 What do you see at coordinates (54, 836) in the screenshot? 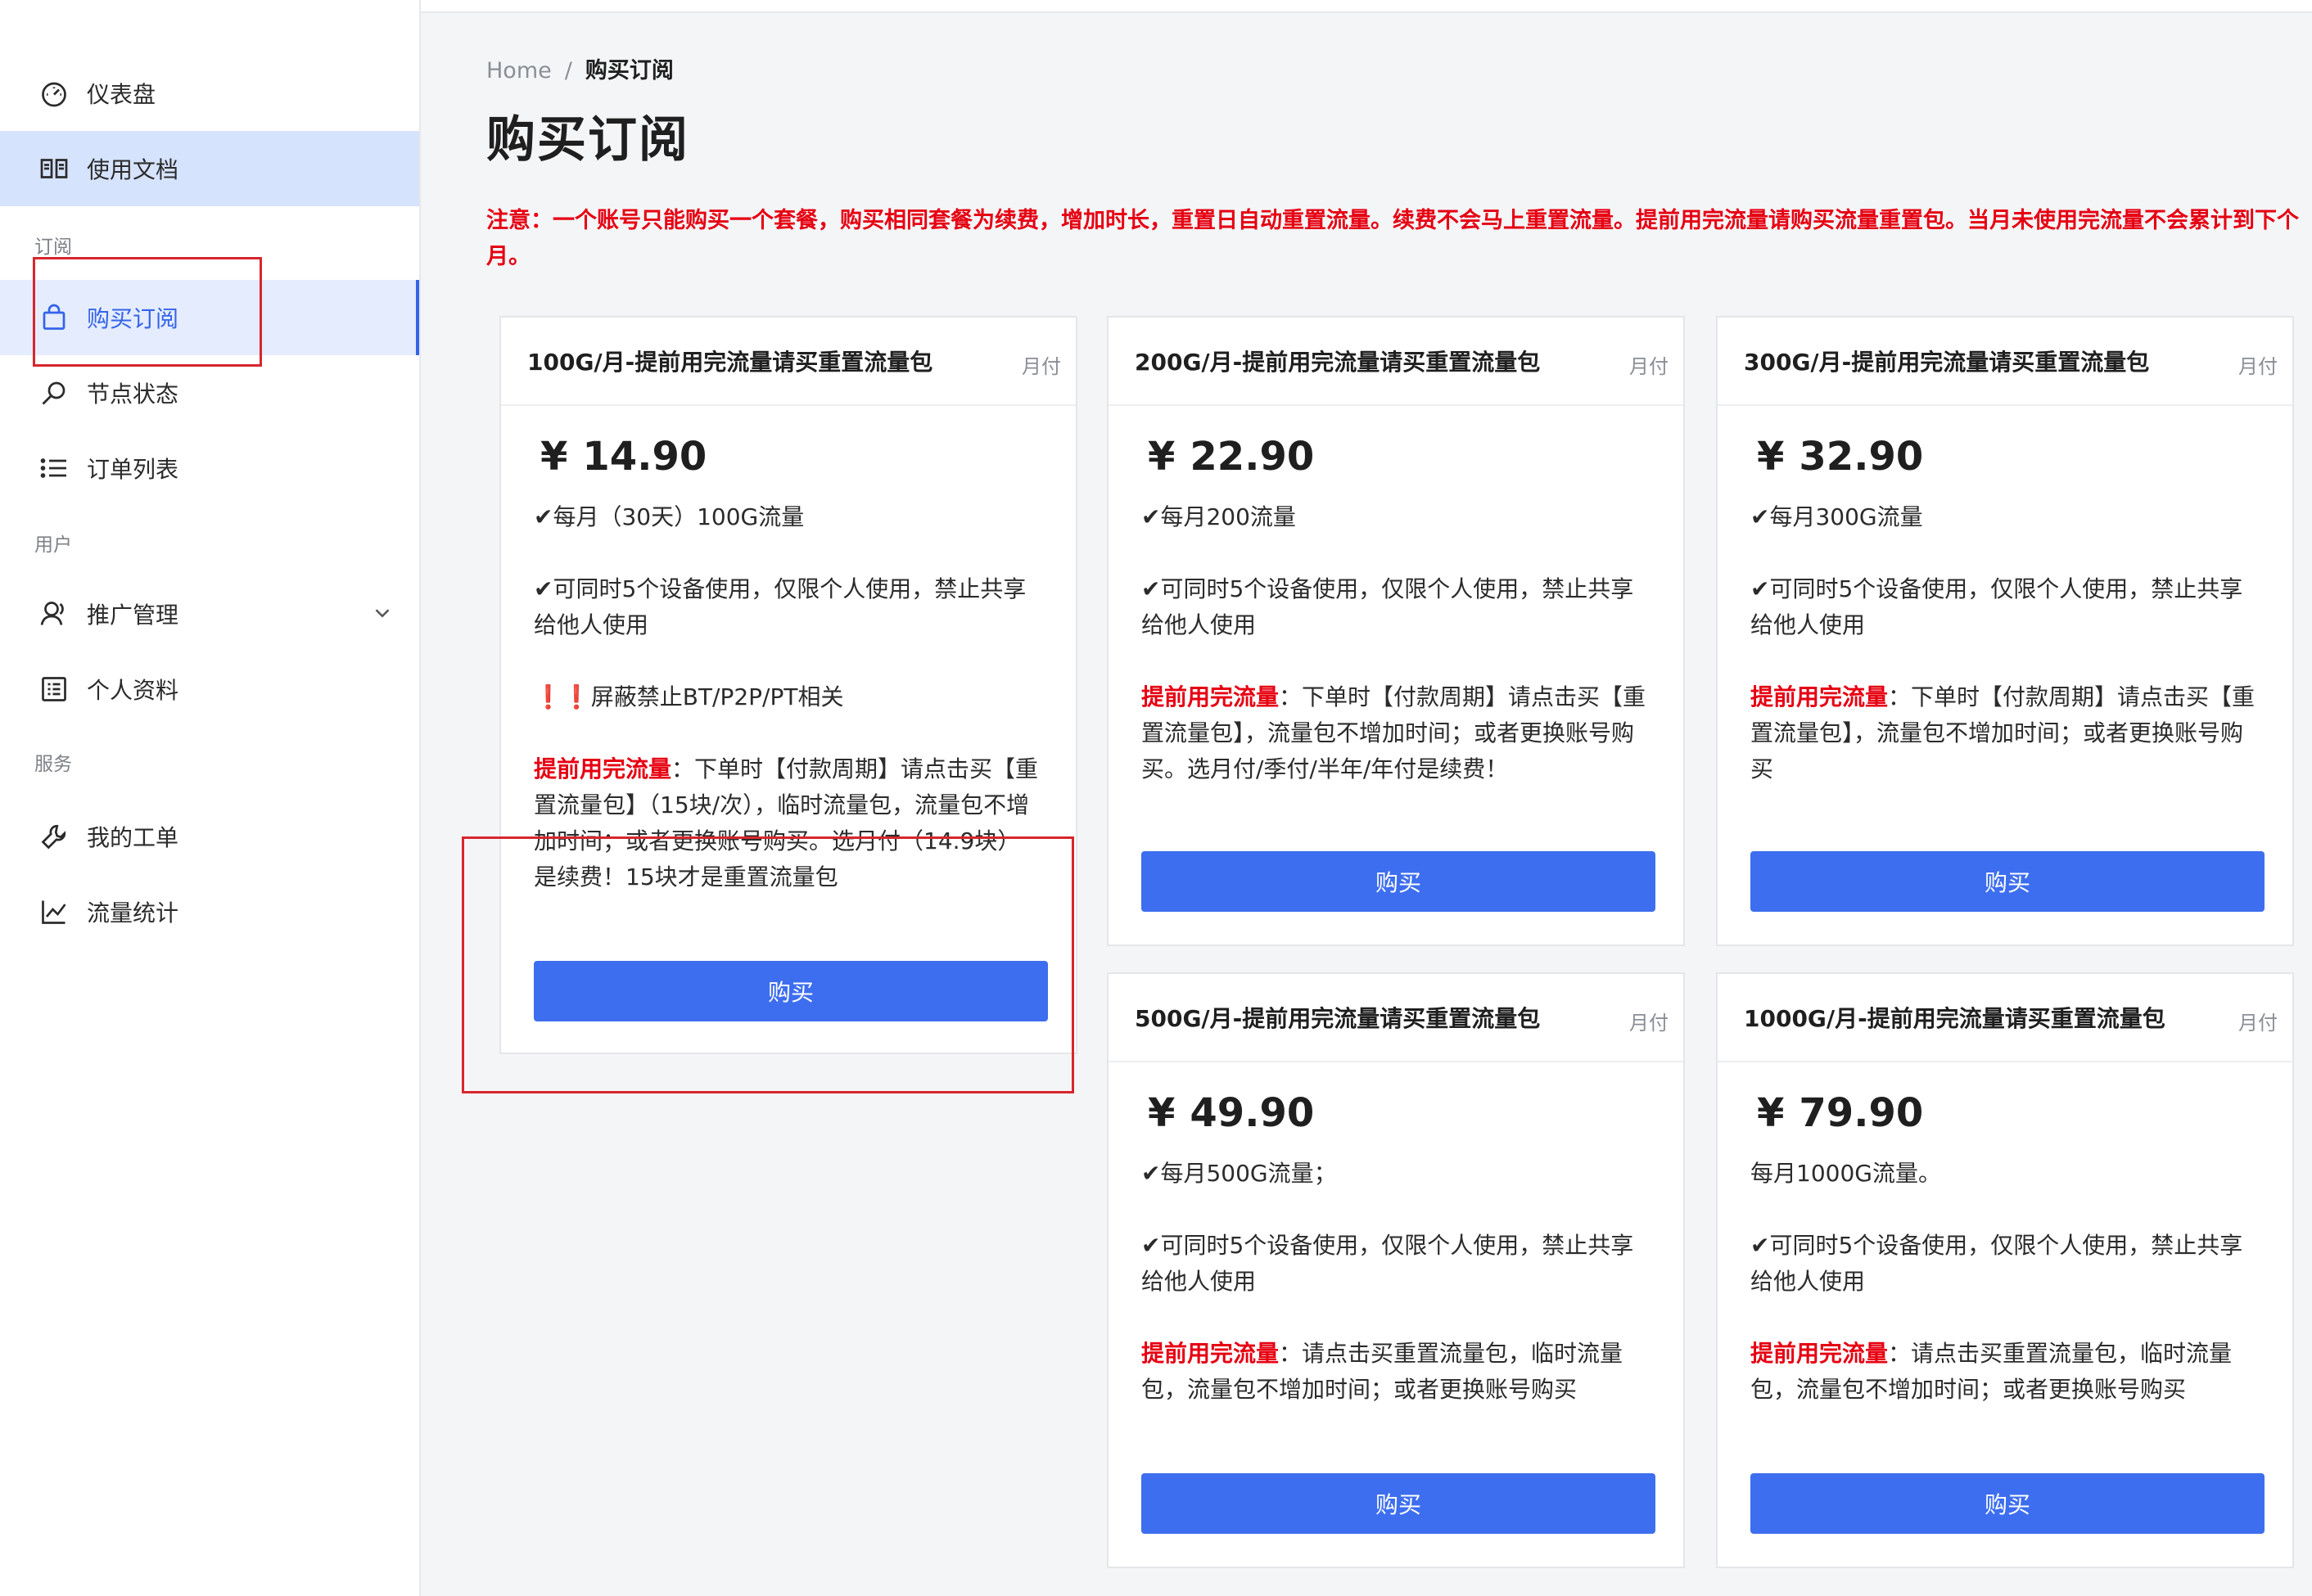
I see `wrench-icon` at bounding box center [54, 836].